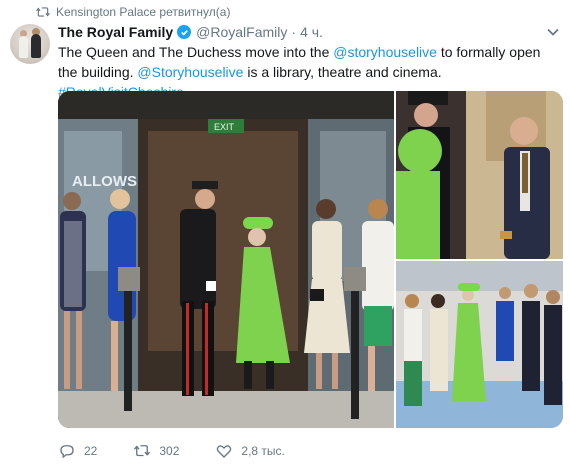 Image resolution: width=570 pixels, height=467 pixels. I want to click on like-button: 2,8 тыс., so click(250, 451).